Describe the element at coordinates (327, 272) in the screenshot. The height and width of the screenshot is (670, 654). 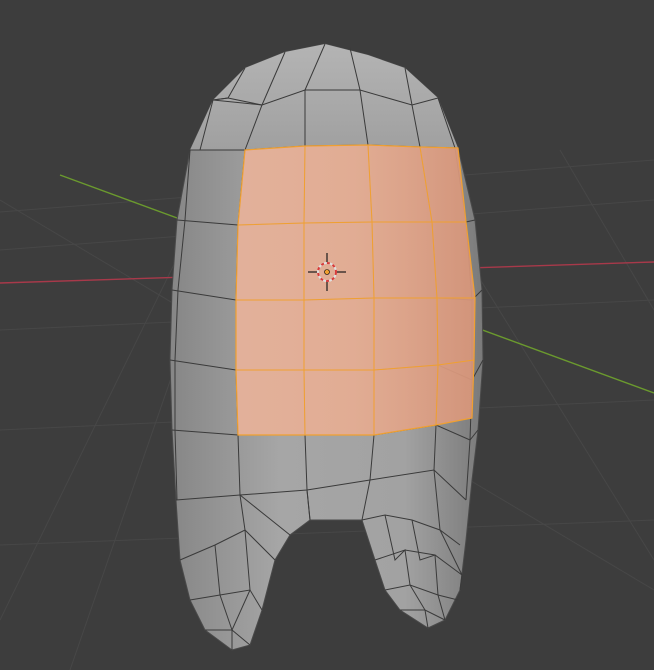
I see `object-origin-icon` at that location.